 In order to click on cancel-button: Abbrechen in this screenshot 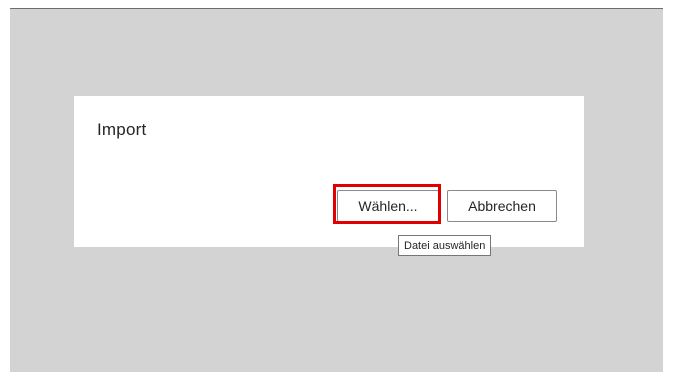, I will do `click(502, 206)`.